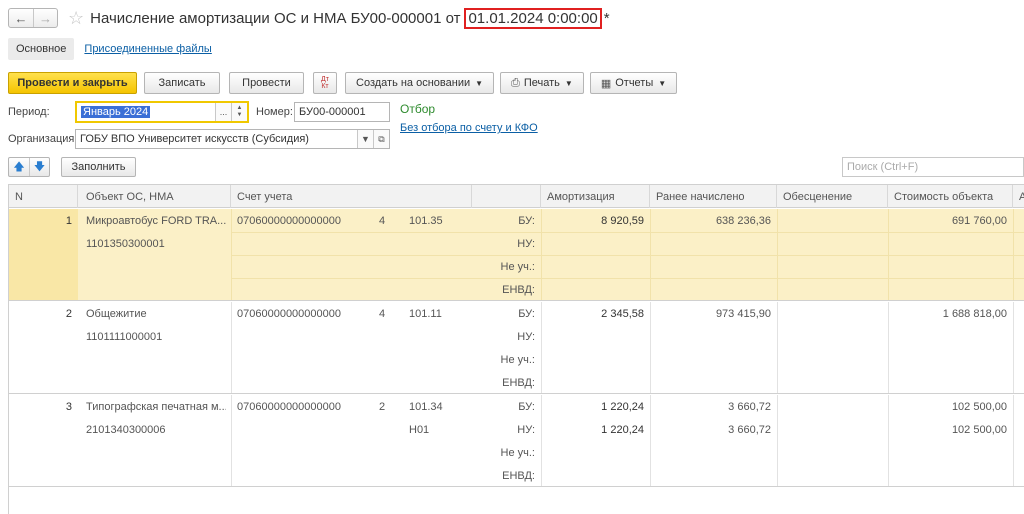  Describe the element at coordinates (41, 49) in the screenshot. I see `tab-main: Основное` at that location.